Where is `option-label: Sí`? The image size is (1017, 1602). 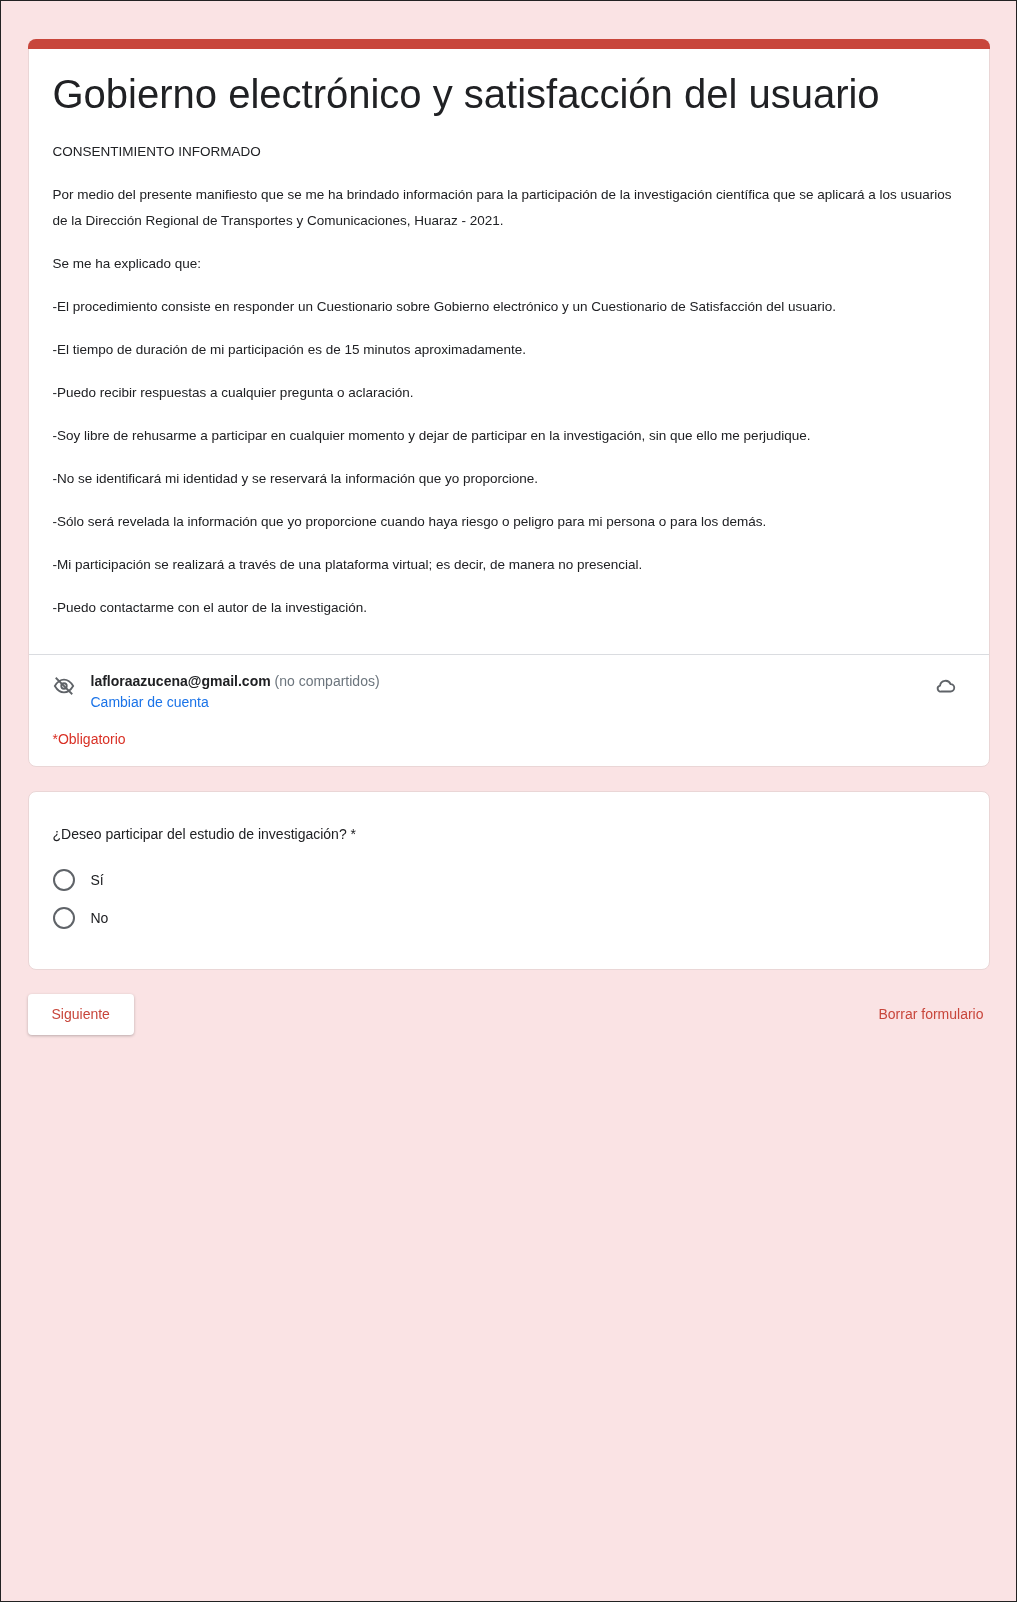 option-label: Sí is located at coordinates (97, 880).